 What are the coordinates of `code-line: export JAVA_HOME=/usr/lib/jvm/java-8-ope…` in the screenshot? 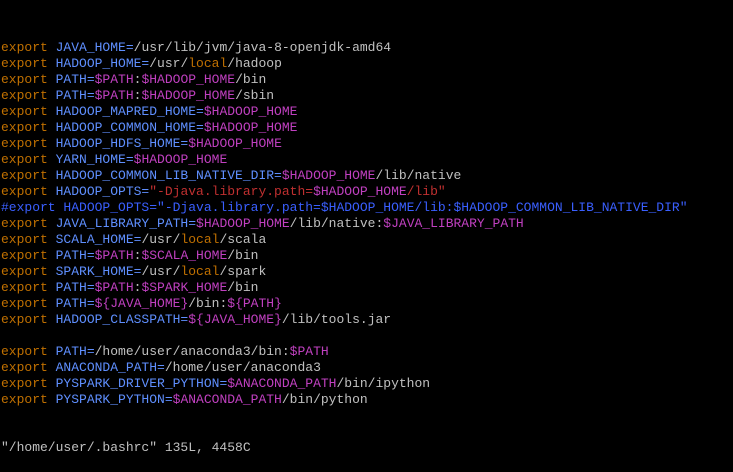 It's located at (366, 48).